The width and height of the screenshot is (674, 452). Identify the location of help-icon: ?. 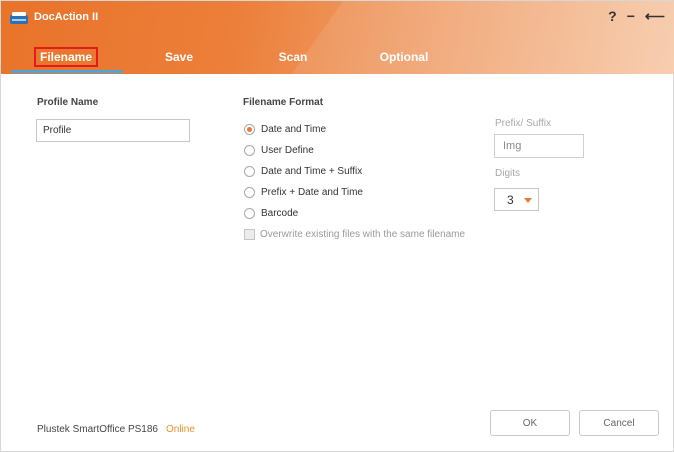
(612, 16).